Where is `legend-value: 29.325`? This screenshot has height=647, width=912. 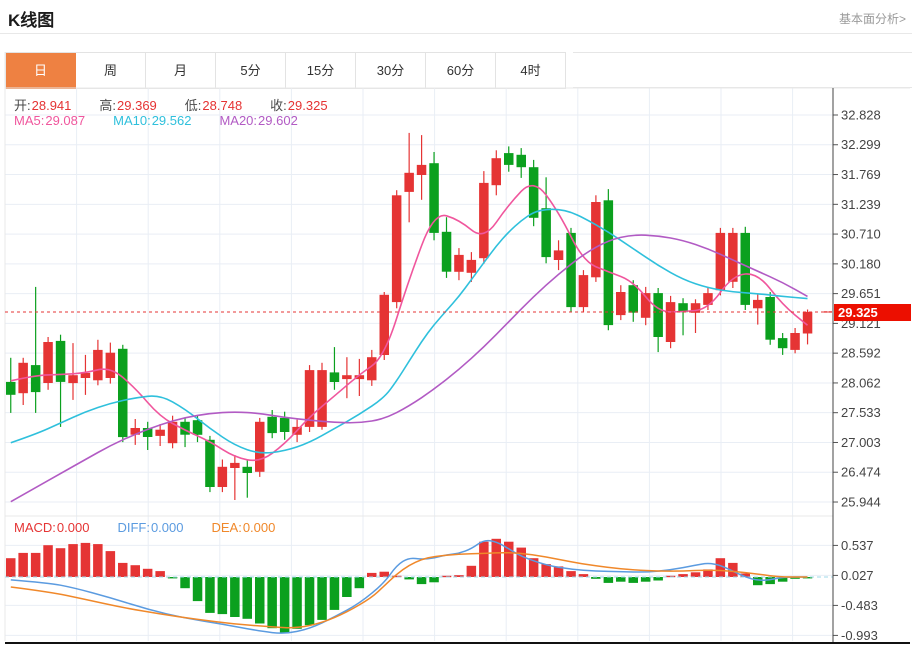 legend-value: 29.325 is located at coordinates (307, 105).